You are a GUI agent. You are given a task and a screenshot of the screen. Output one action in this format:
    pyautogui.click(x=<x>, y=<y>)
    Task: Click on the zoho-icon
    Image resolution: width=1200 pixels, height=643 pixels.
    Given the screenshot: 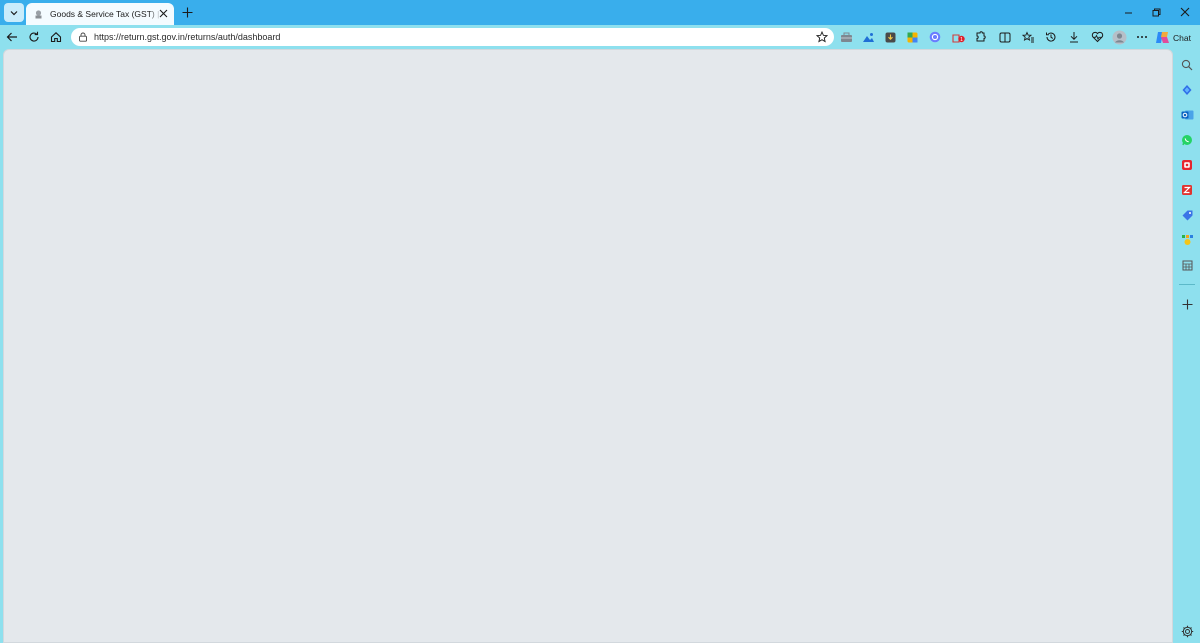 What is the action you would take?
    pyautogui.click(x=1187, y=190)
    